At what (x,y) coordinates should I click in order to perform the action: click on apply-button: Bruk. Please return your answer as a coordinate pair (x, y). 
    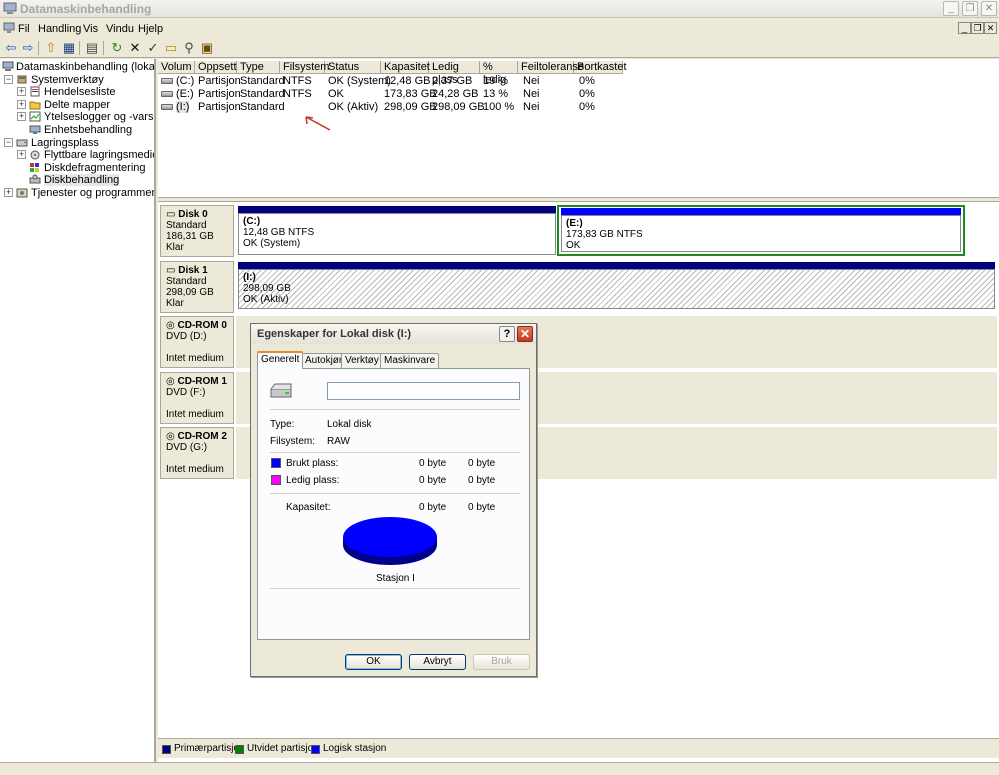
    Looking at the image, I should click on (501, 662).